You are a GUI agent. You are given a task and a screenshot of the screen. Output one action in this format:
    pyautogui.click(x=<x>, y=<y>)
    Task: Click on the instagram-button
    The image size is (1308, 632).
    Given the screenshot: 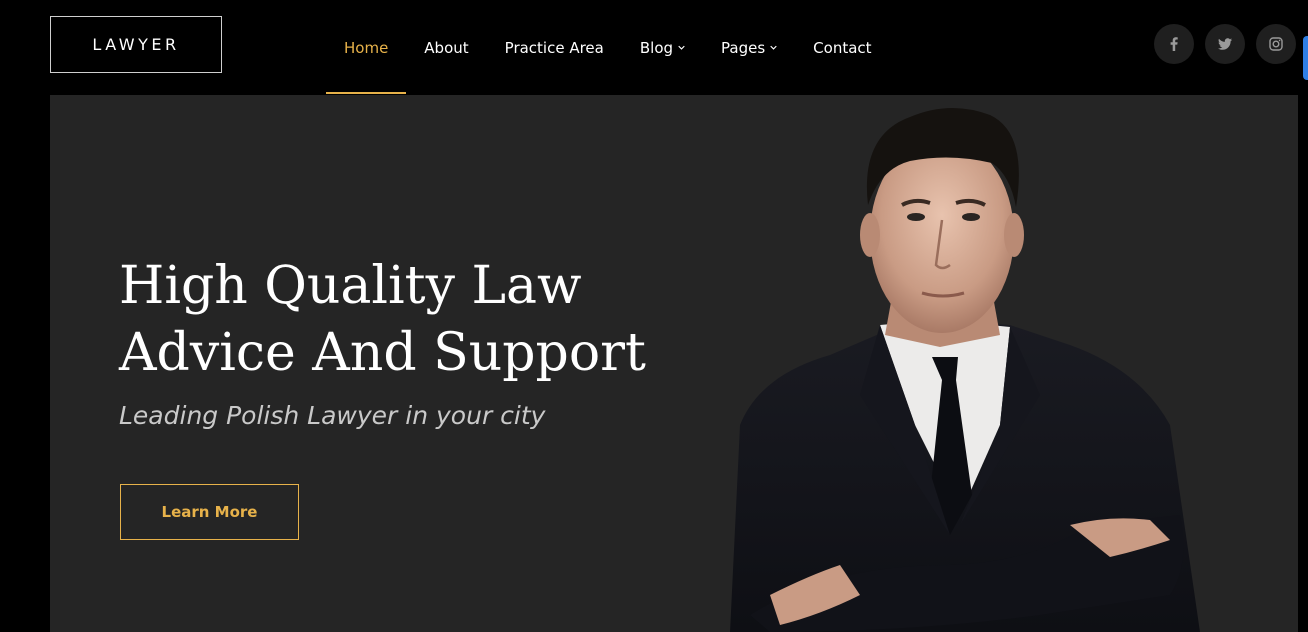 What is the action you would take?
    pyautogui.click(x=1276, y=44)
    